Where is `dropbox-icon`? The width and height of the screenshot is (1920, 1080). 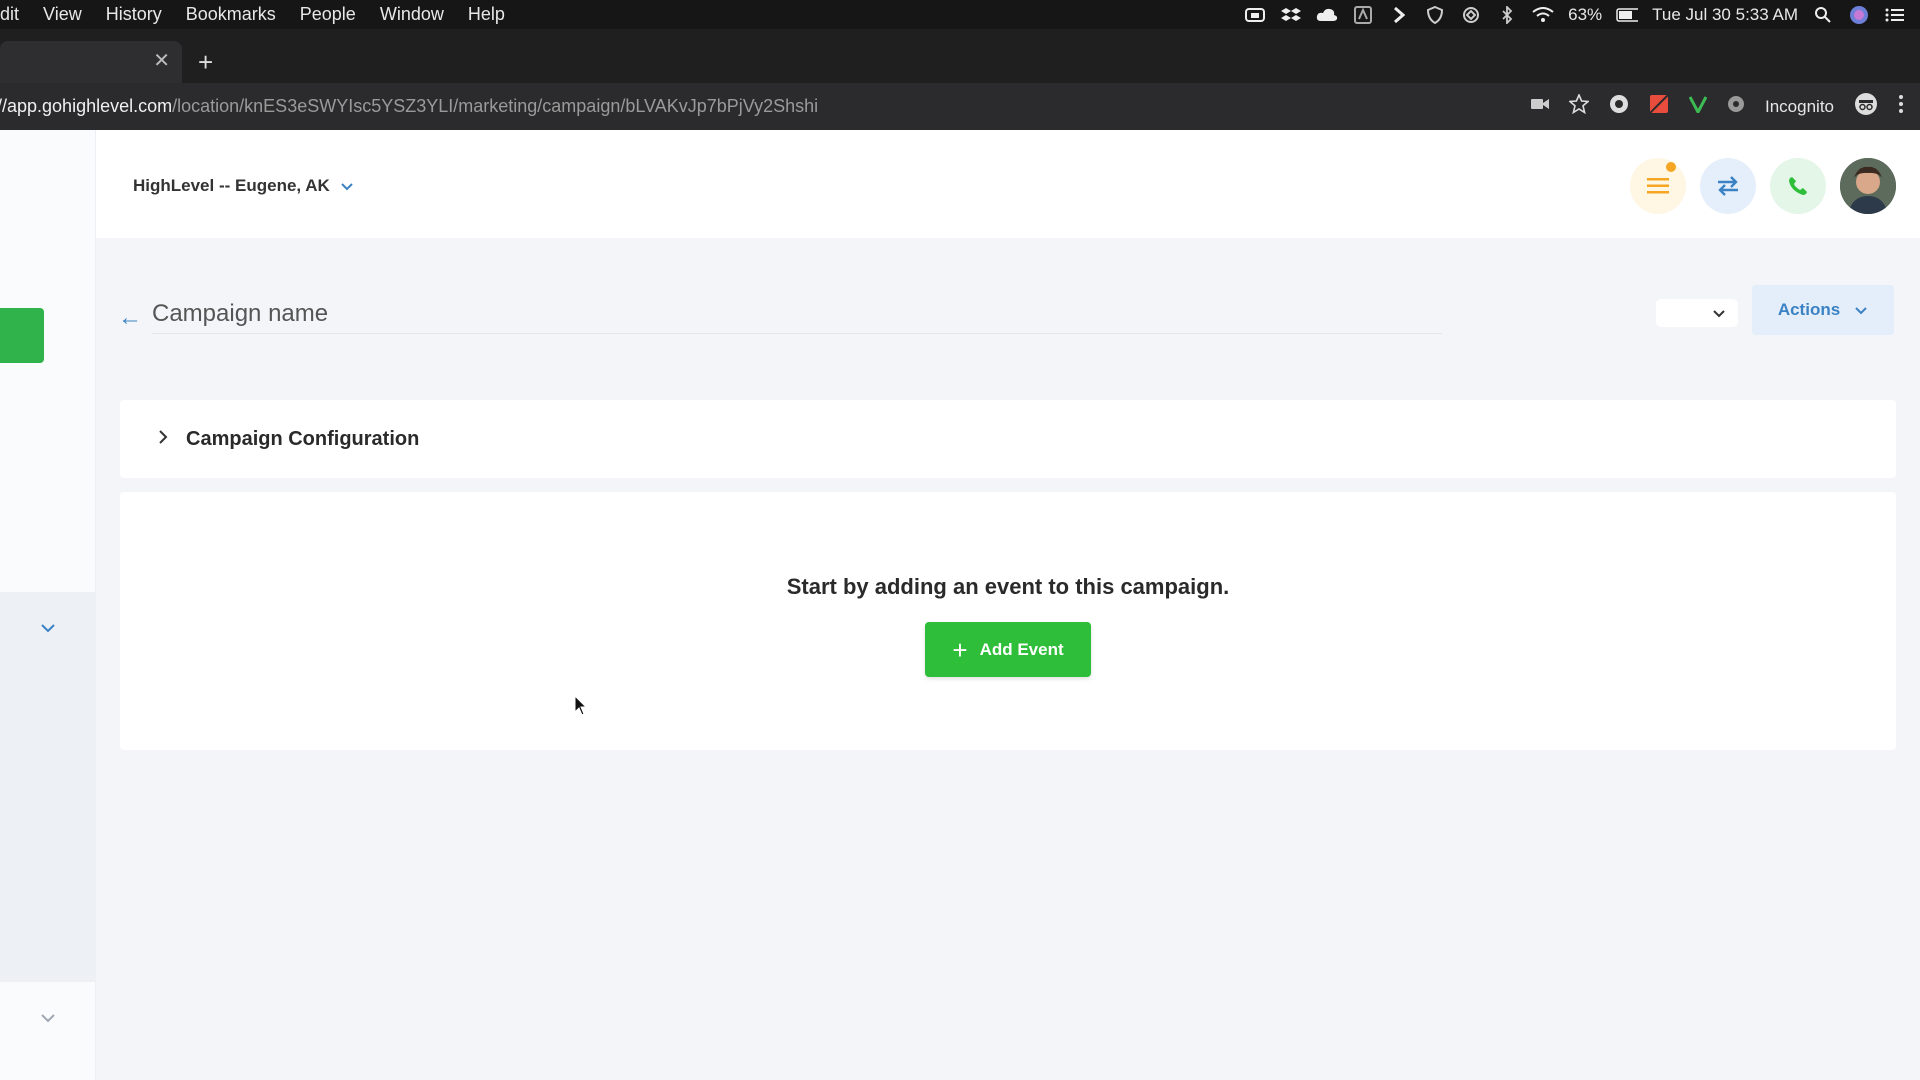 dropbox-icon is located at coordinates (1291, 15).